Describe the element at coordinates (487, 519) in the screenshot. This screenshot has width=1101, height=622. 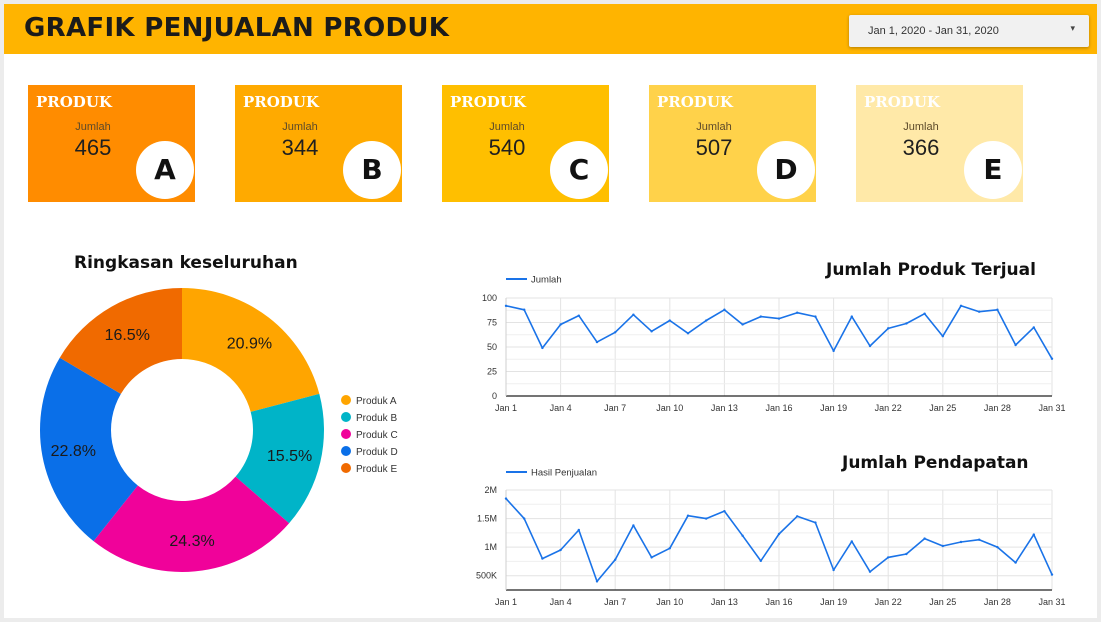
I see `y-tick-label: 1.5M` at that location.